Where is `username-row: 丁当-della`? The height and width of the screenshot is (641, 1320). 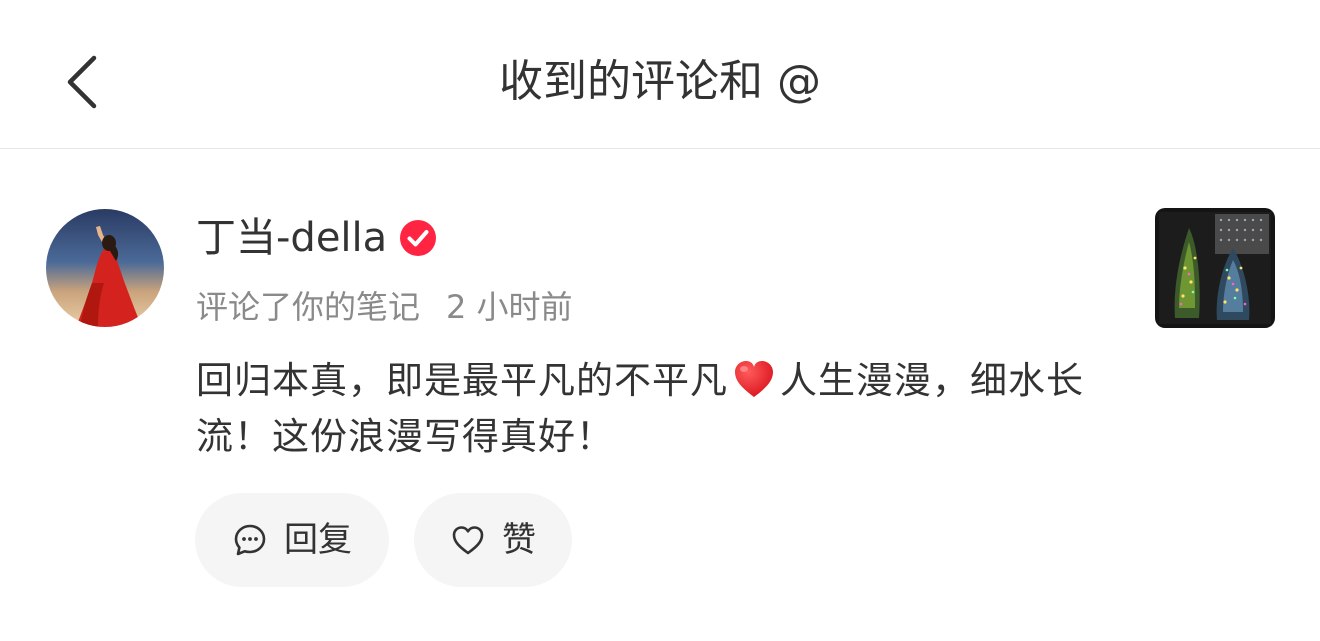 username-row: 丁当-della is located at coordinates (316, 238).